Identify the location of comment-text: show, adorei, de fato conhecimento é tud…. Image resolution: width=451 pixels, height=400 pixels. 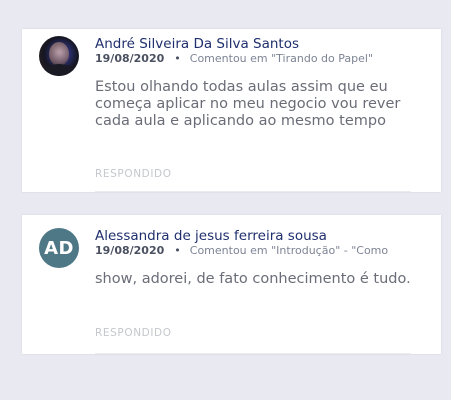
(253, 279).